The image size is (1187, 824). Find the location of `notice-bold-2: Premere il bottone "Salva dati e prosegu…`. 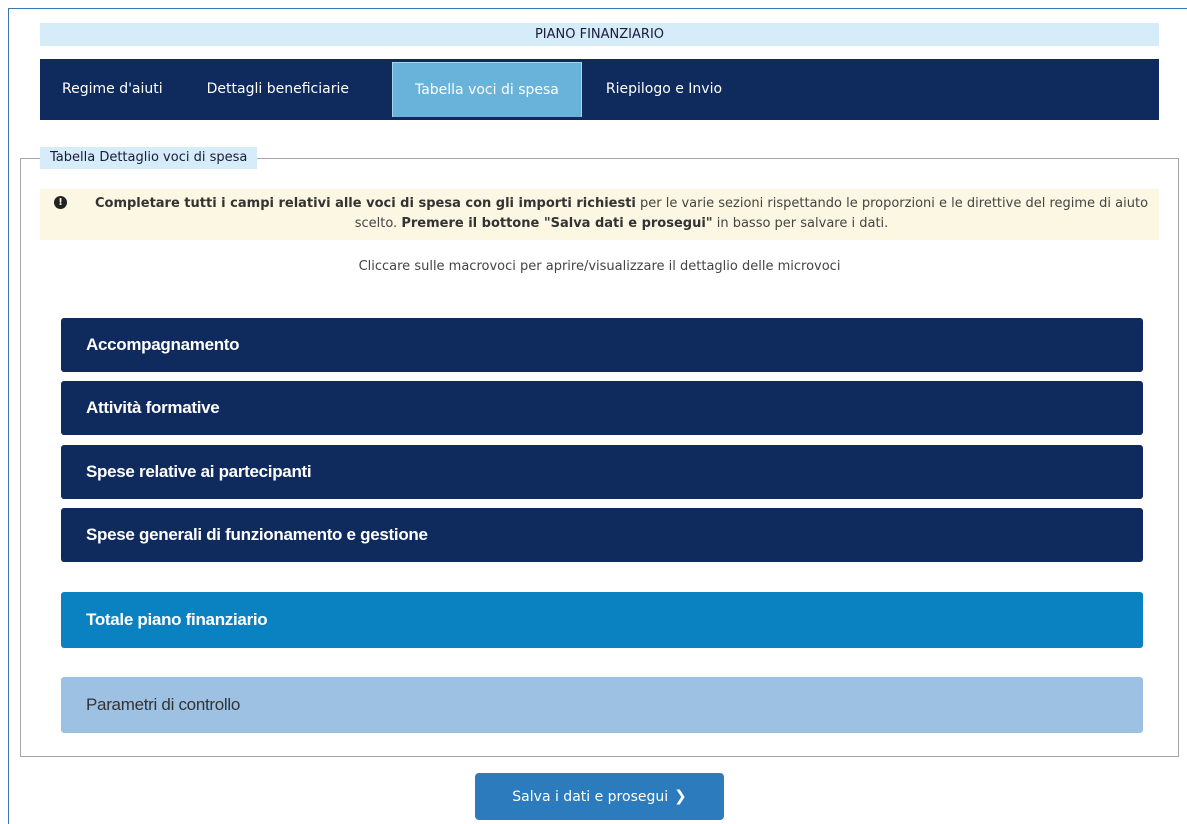

notice-bold-2: Premere il bottone "Salva dati e prosegu… is located at coordinates (557, 223).